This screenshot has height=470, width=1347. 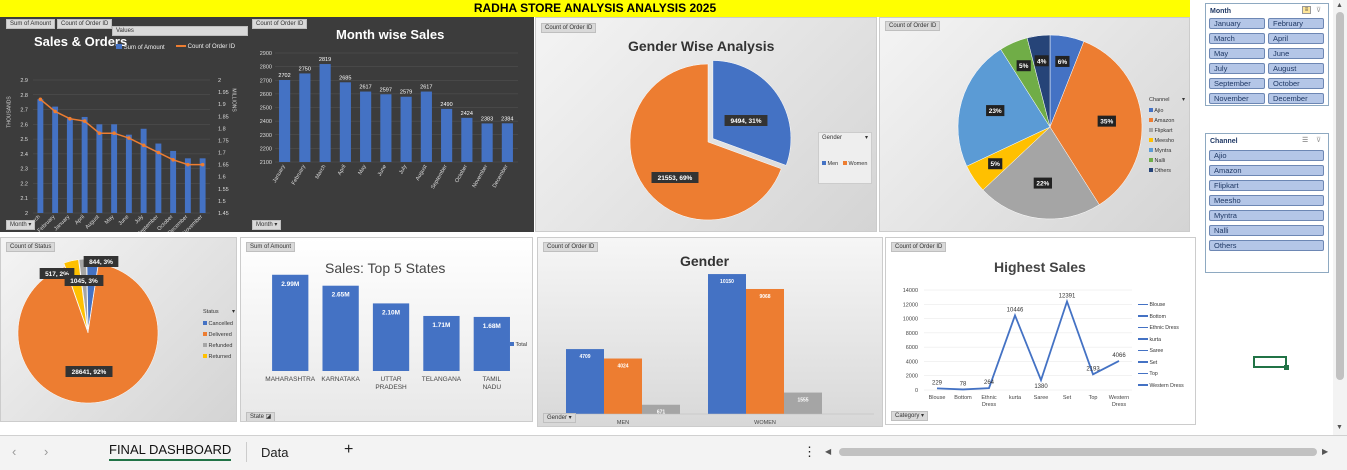 I want to click on slicer-item-flipkart: Flipkart, so click(x=1266, y=185).